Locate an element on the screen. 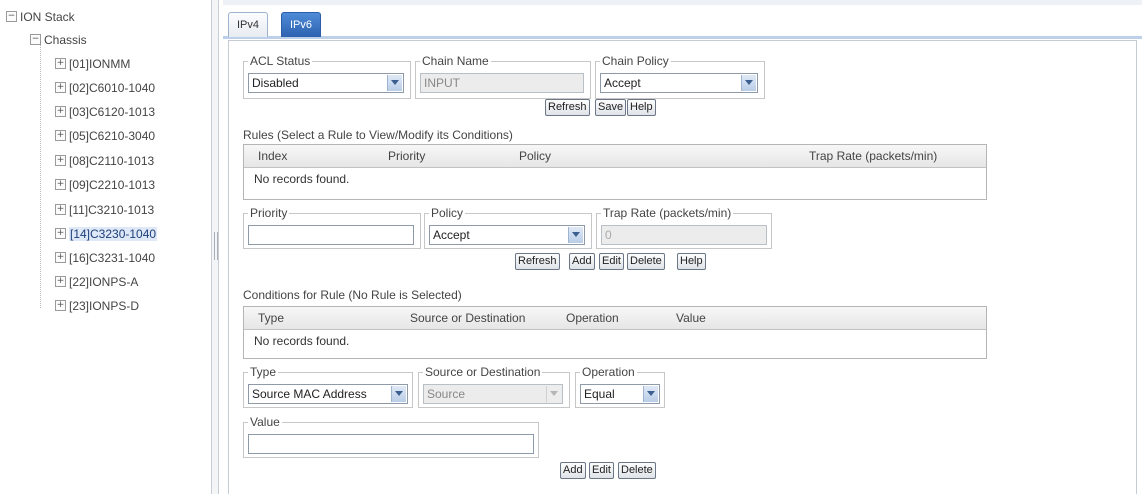 This screenshot has width=1142, height=494. rule-policy-label: Policy is located at coordinates (447, 213).